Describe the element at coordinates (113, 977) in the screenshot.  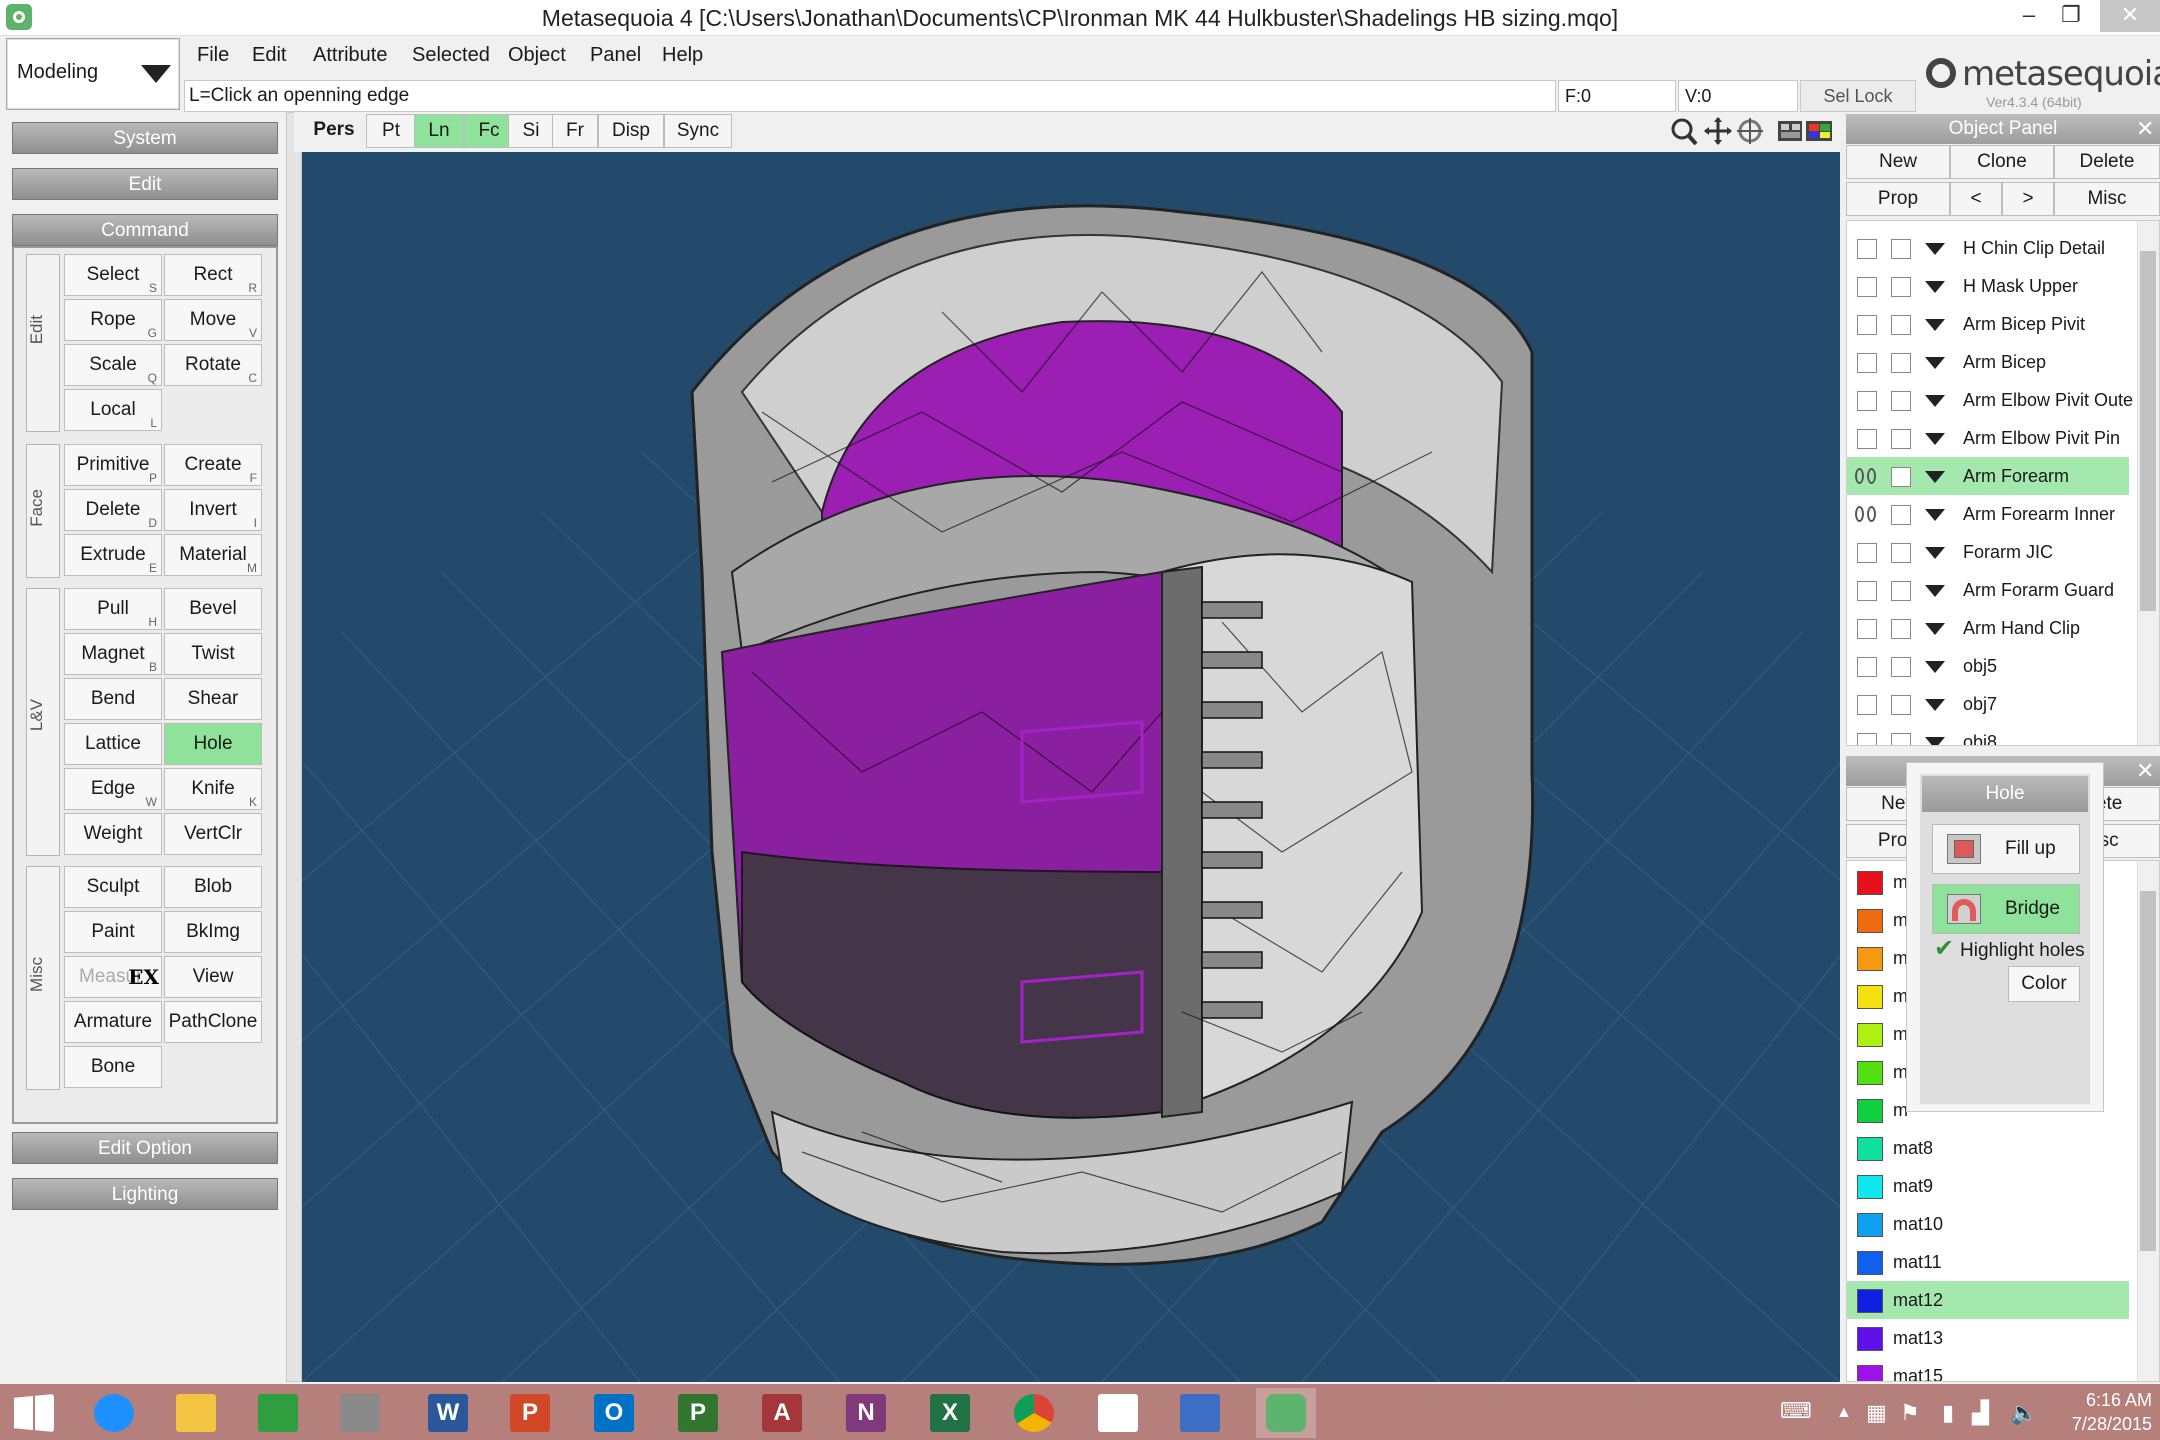
I see `measure-button: Measur EX` at that location.